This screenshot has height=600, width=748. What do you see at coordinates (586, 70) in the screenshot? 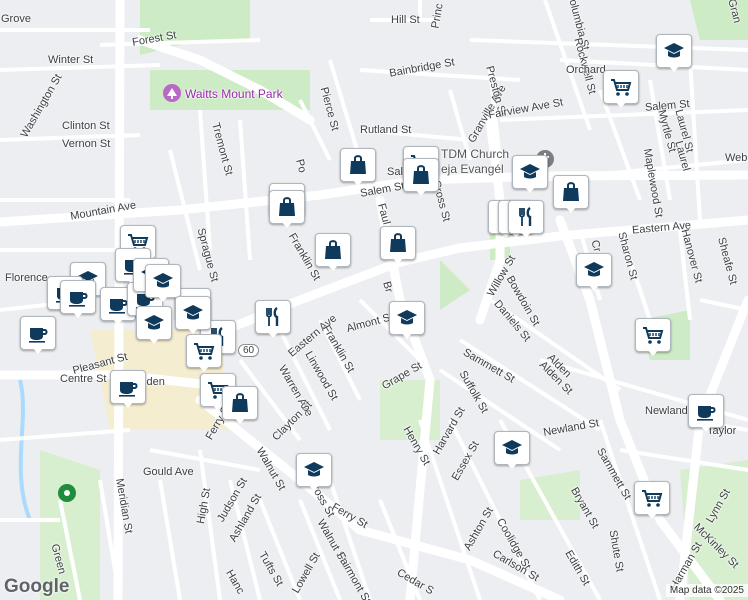
I see `street-label: Orchard` at bounding box center [586, 70].